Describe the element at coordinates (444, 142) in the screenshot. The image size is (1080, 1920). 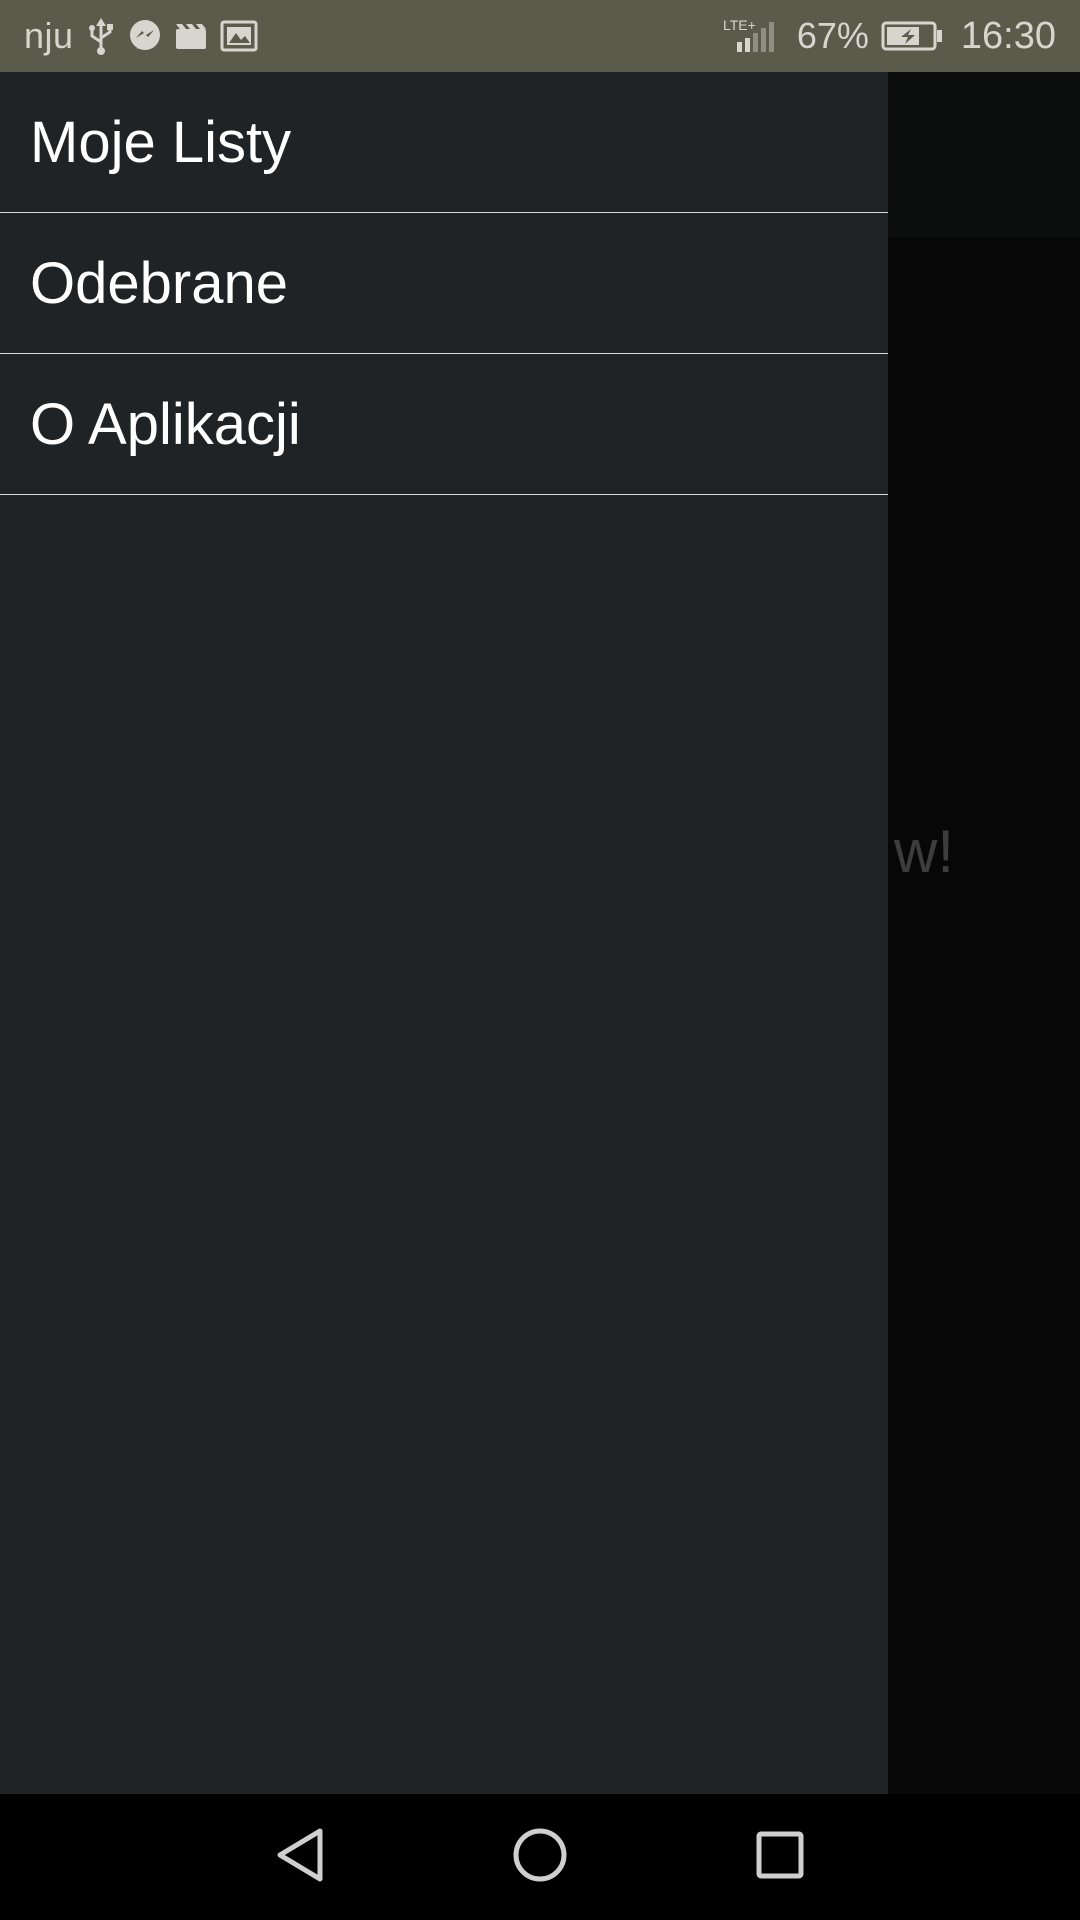
I see `drawer-item-moje-listy: Moje Listy` at that location.